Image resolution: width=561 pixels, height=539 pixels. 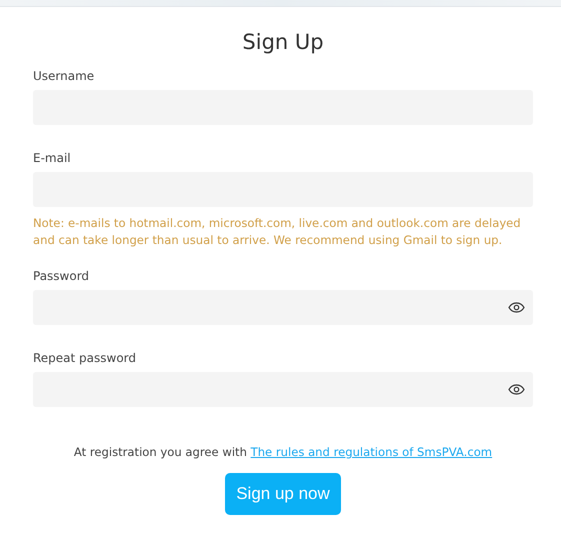 What do you see at coordinates (283, 494) in the screenshot?
I see `sign-up-button: Sign up now` at bounding box center [283, 494].